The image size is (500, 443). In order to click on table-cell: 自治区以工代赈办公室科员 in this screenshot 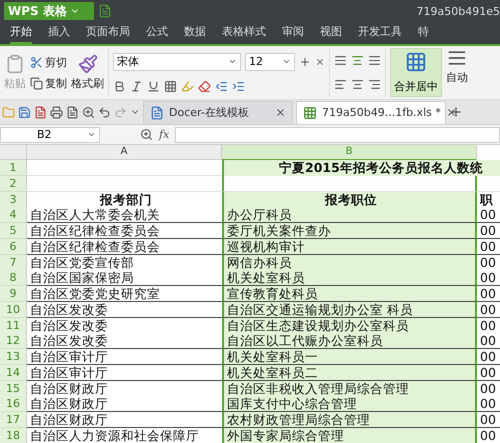, I will do `click(349, 341)`.